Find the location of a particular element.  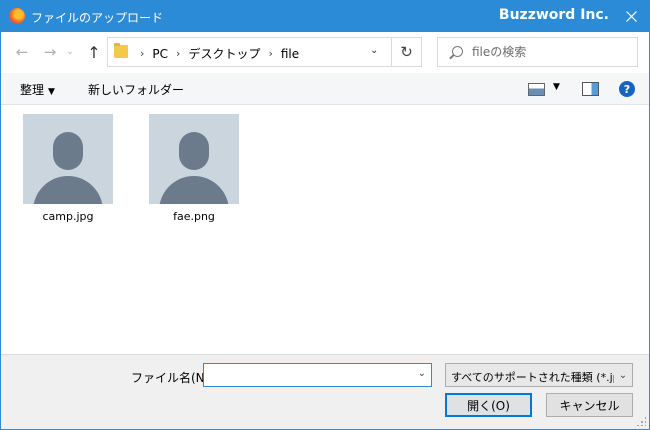

close-icon is located at coordinates (631, 16).